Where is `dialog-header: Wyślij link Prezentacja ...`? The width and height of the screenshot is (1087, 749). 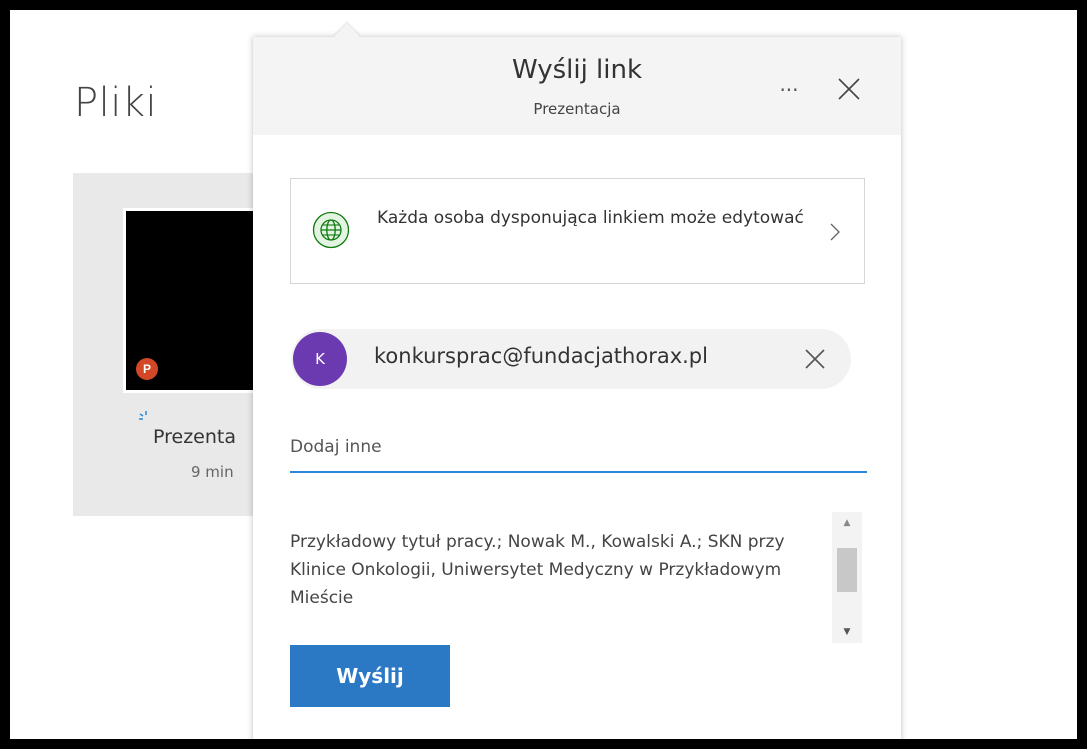
dialog-header: Wyślij link Prezentacja ... is located at coordinates (577, 79).